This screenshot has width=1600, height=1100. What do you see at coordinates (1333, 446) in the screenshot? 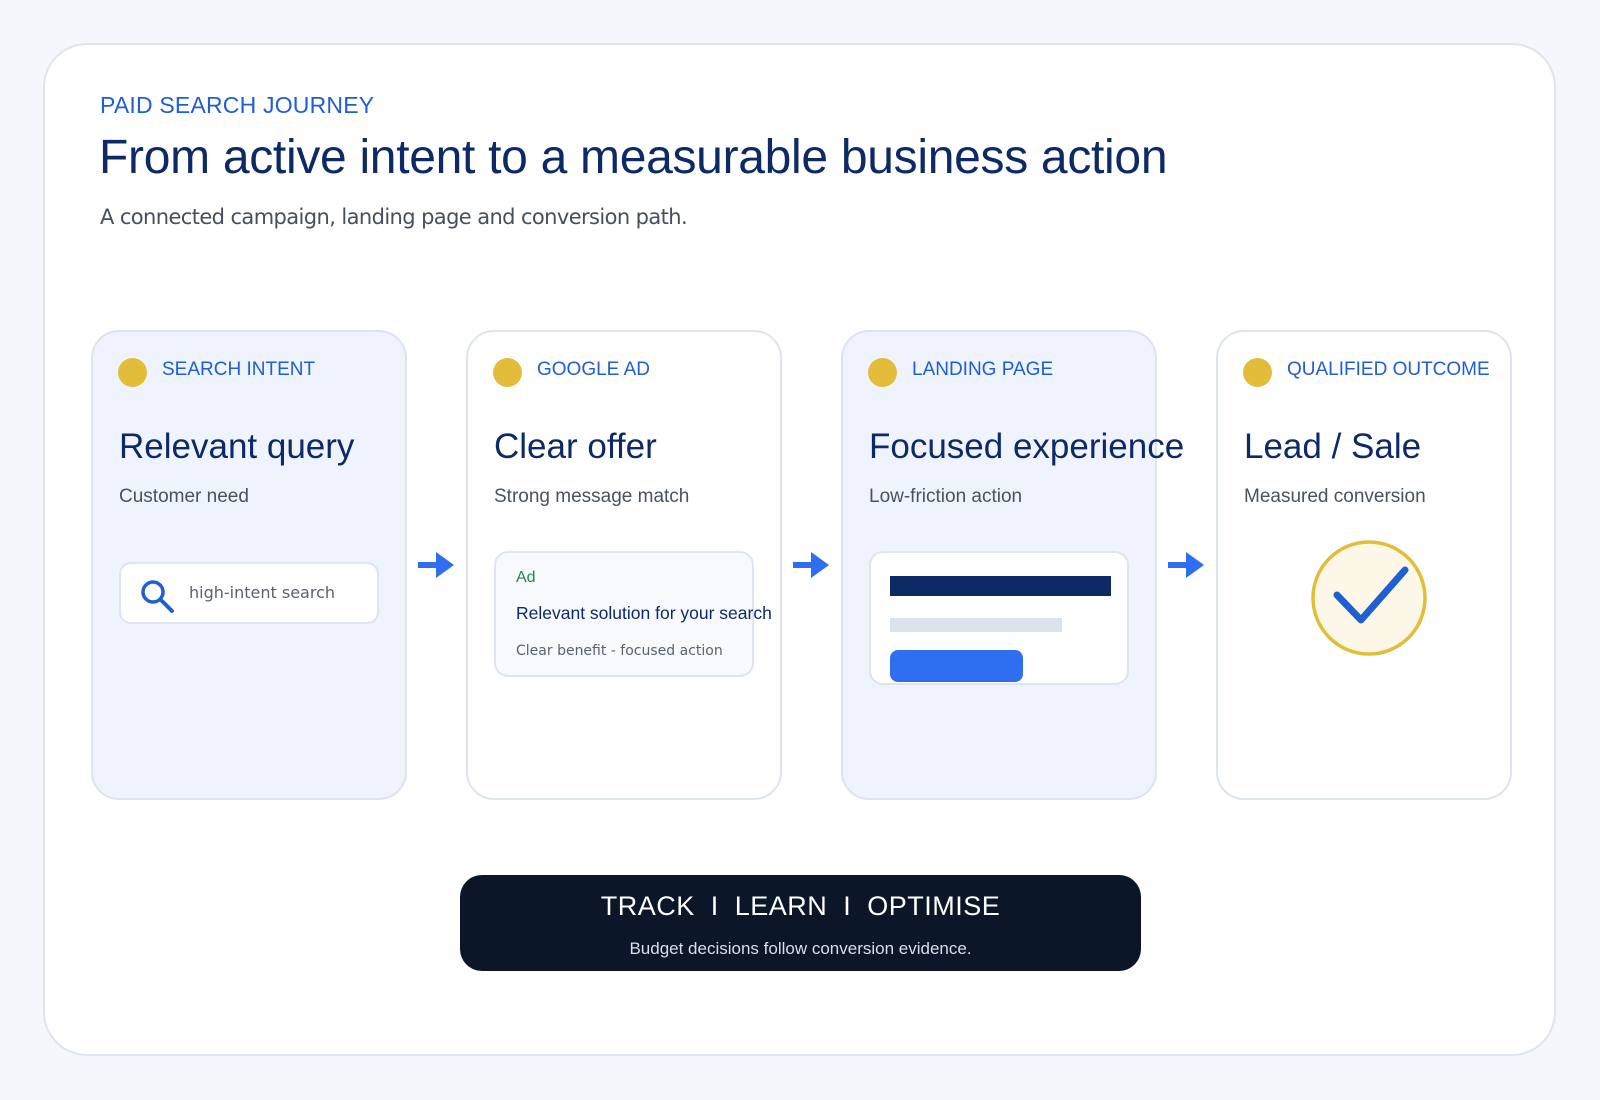
I see `step-title: Lead / Sale` at bounding box center [1333, 446].